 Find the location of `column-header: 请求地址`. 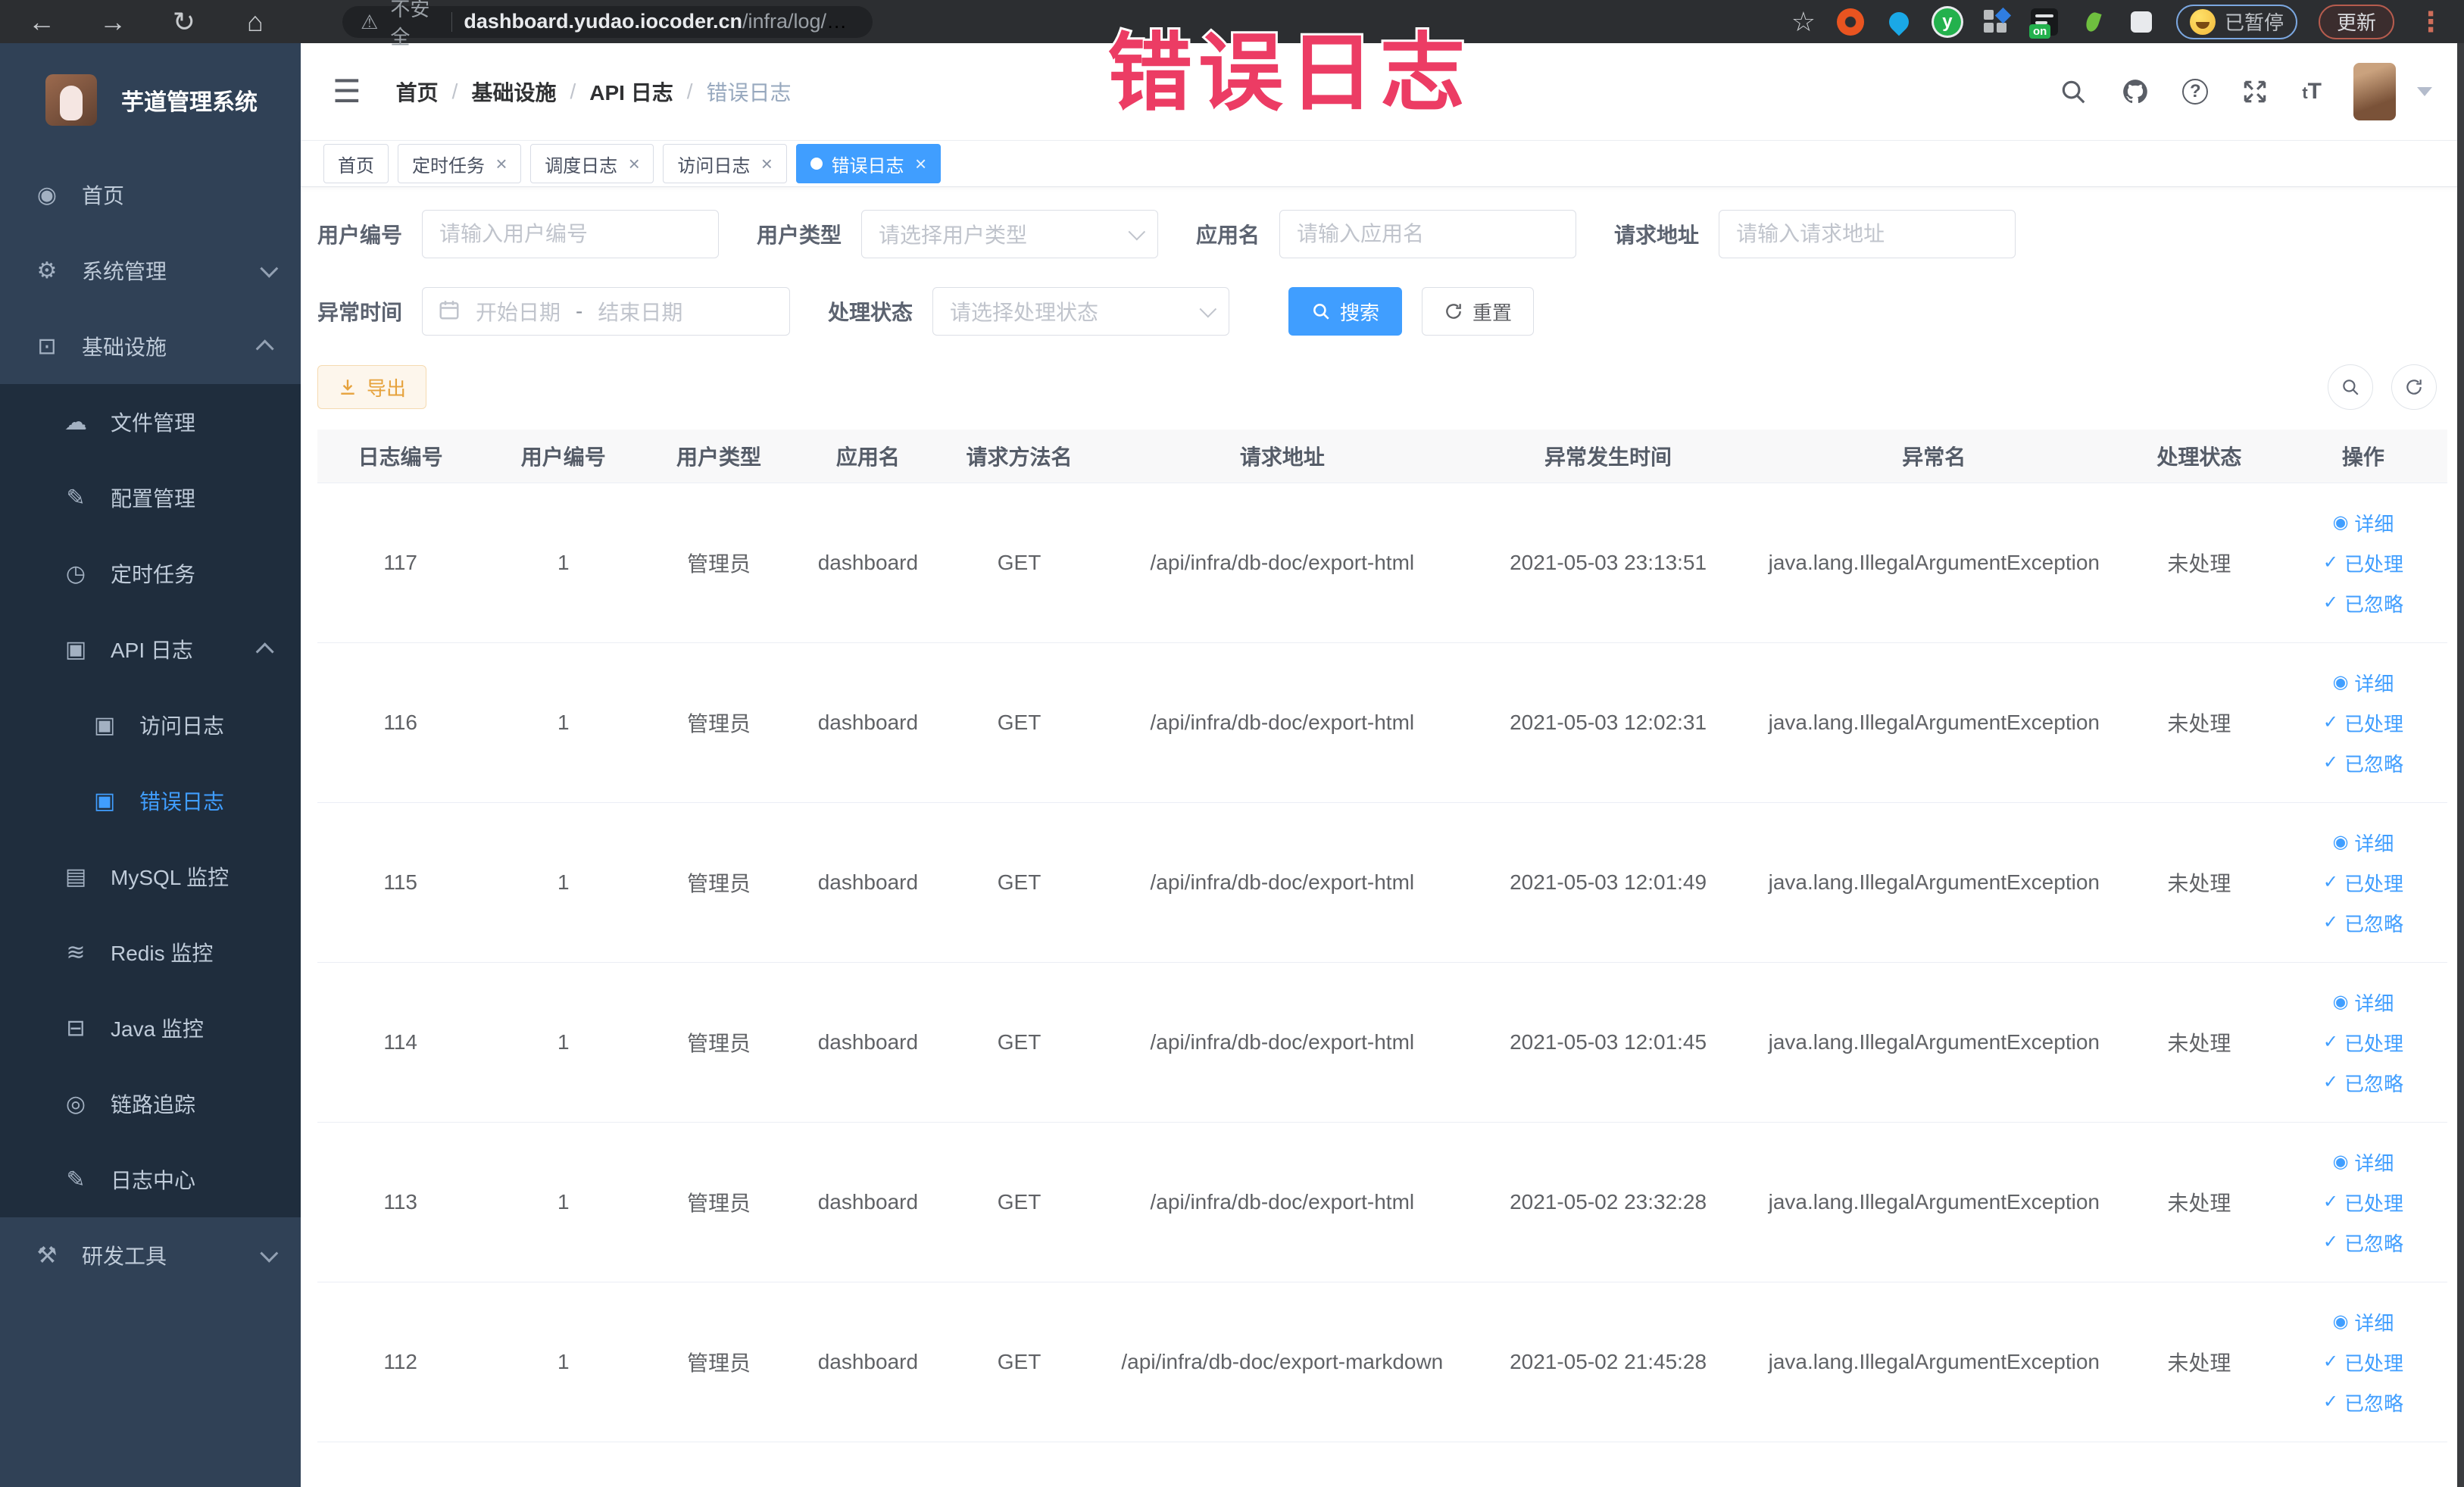

column-header: 请求地址 is located at coordinates (1282, 457).